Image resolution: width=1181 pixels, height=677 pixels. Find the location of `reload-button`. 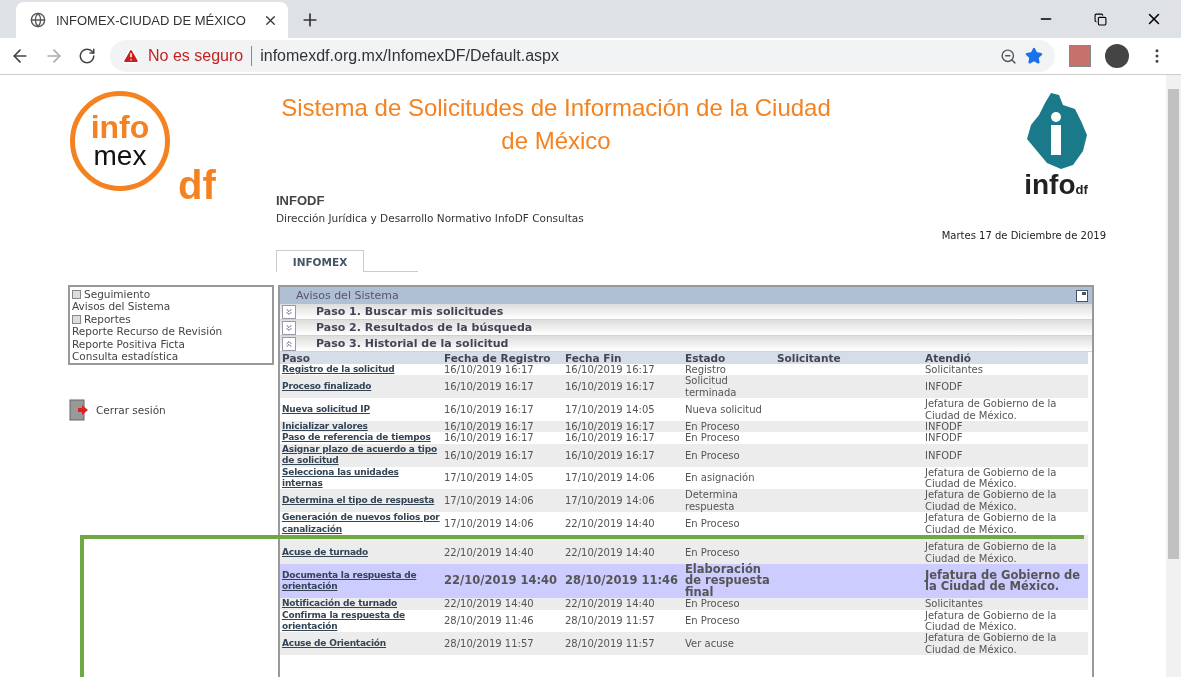

reload-button is located at coordinates (87, 56).